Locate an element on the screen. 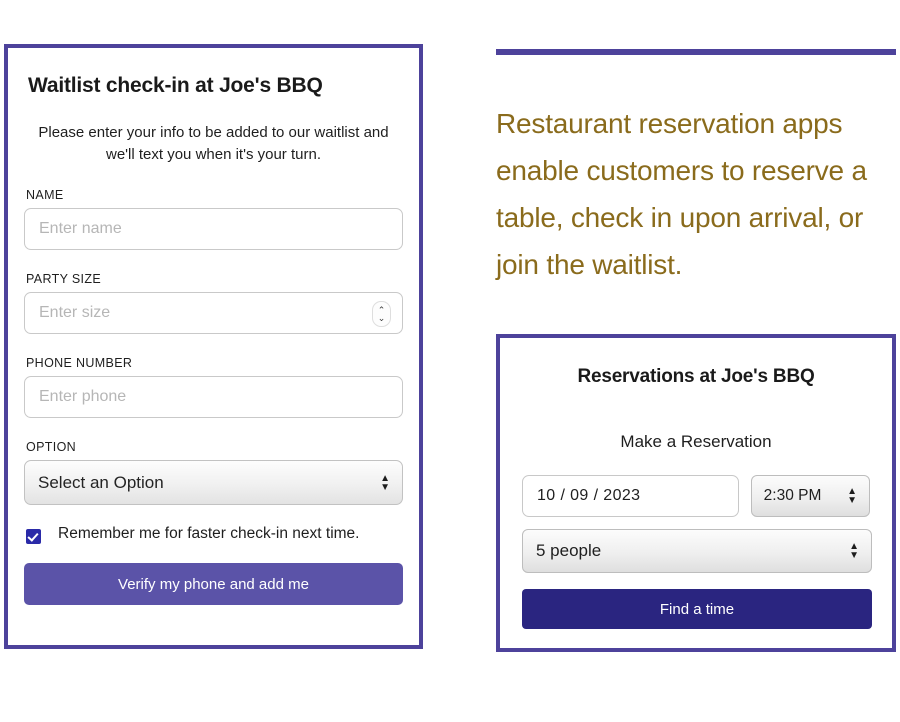 The width and height of the screenshot is (900, 722). find-a-time-button: Find a time is located at coordinates (697, 609).